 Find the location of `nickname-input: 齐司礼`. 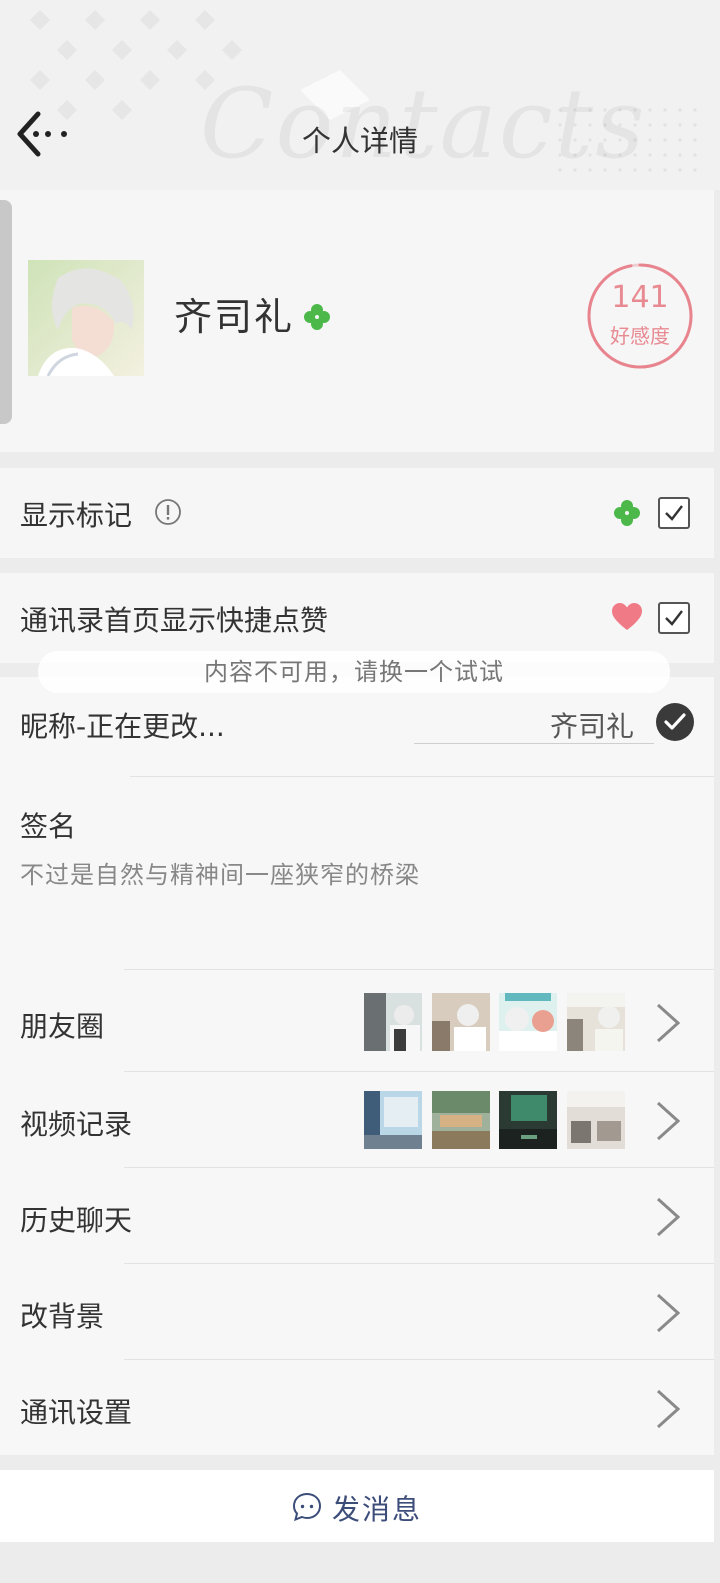

nickname-input: 齐司礼 is located at coordinates (592, 725).